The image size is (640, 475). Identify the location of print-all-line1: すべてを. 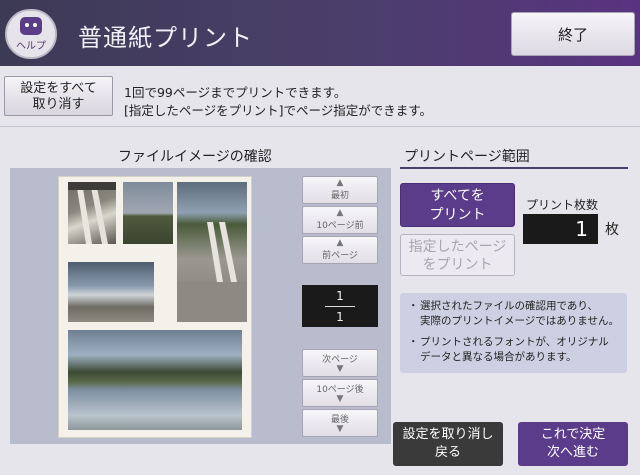
(457, 196).